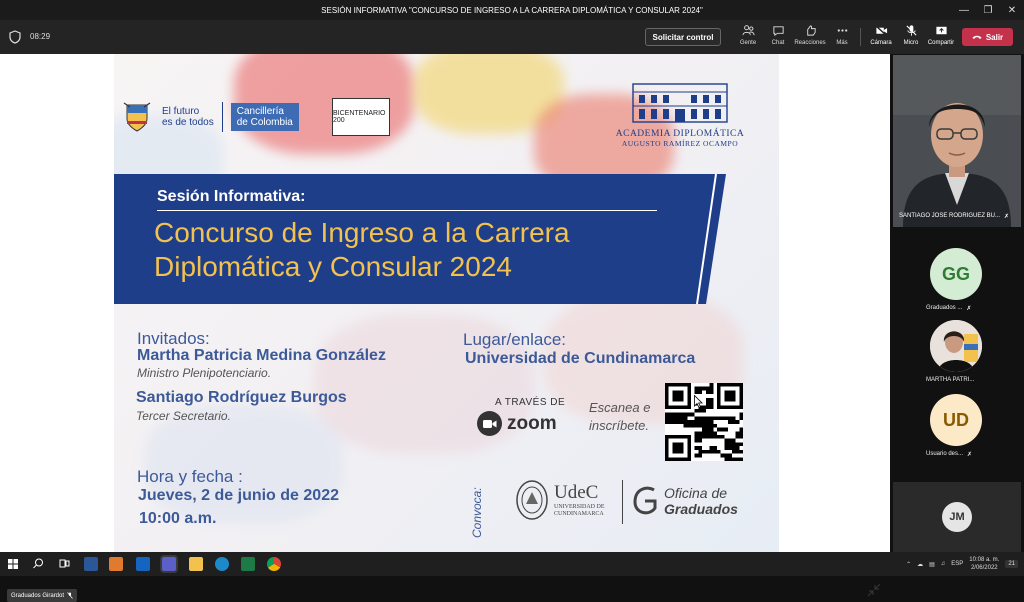 This screenshot has height=602, width=1024. Describe the element at coordinates (932, 564) in the screenshot. I see `network-icon: ▤` at that location.